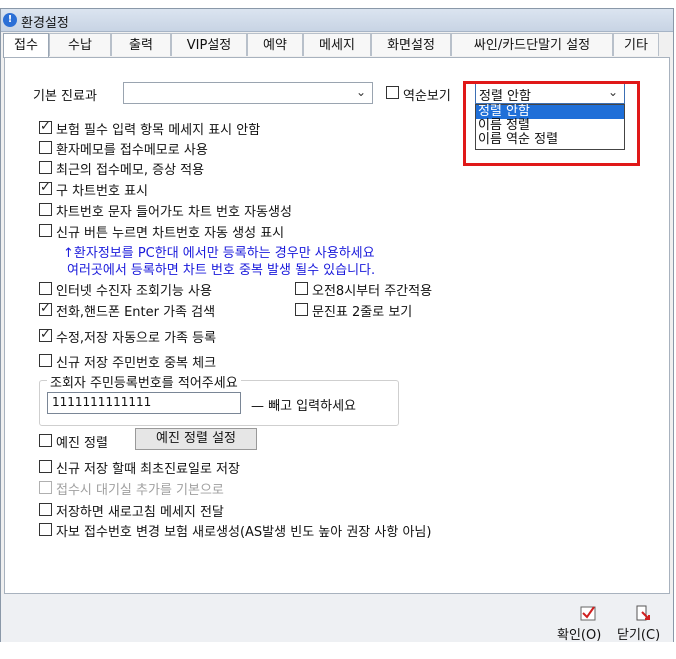 The width and height of the screenshot is (676, 659). What do you see at coordinates (248, 93) in the screenshot?
I see `dept-combo: ⌄` at bounding box center [248, 93].